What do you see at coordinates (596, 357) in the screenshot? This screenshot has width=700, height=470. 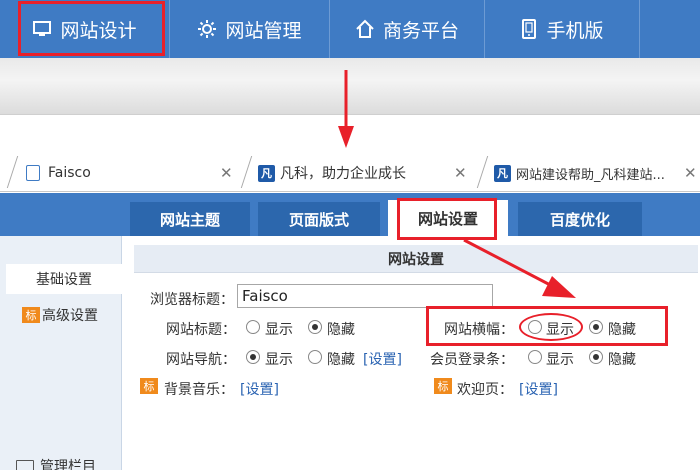 I see `member-bar-hide-radio` at bounding box center [596, 357].